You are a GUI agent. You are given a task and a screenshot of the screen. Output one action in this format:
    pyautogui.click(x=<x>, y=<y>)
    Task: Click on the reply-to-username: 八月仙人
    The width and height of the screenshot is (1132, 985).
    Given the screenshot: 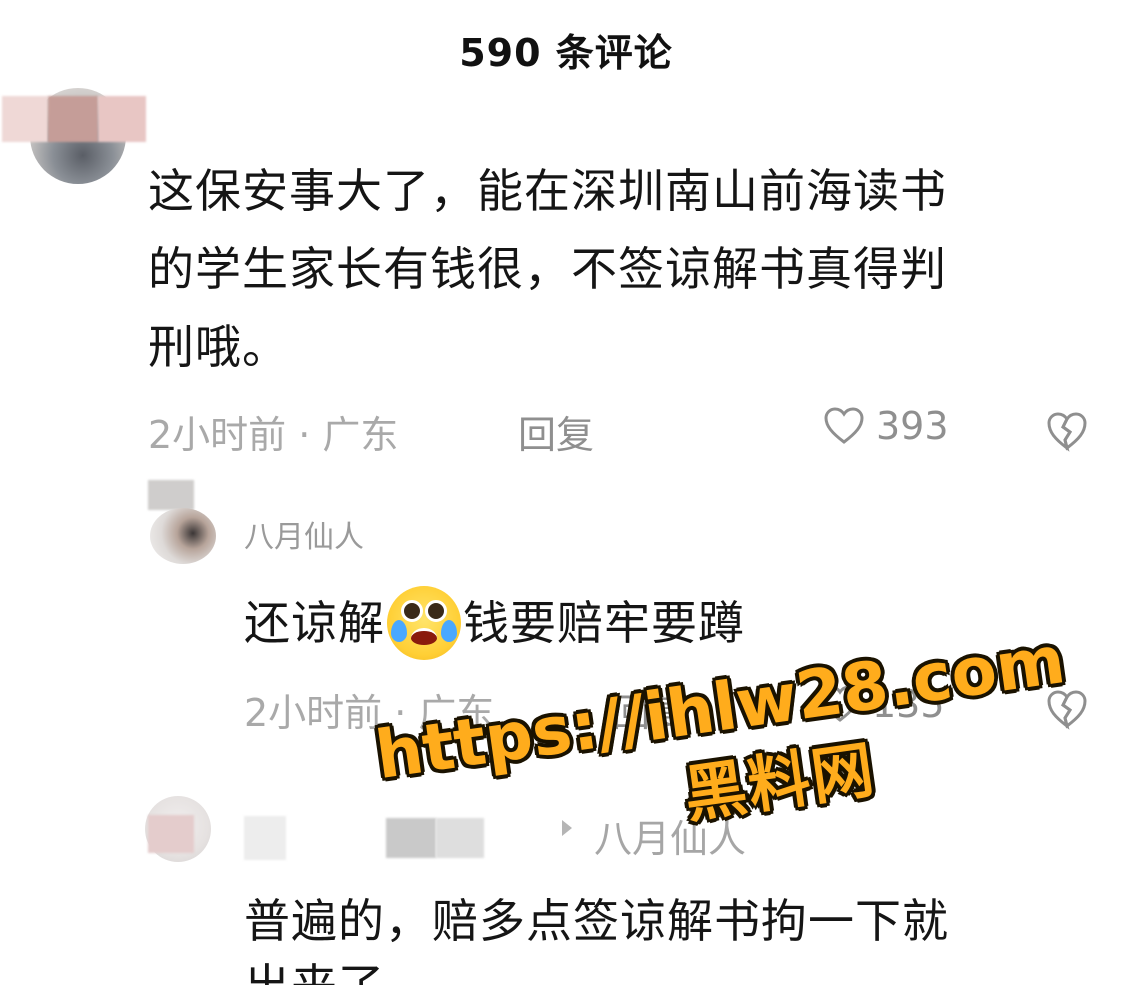 What is the action you would take?
    pyautogui.click(x=670, y=835)
    